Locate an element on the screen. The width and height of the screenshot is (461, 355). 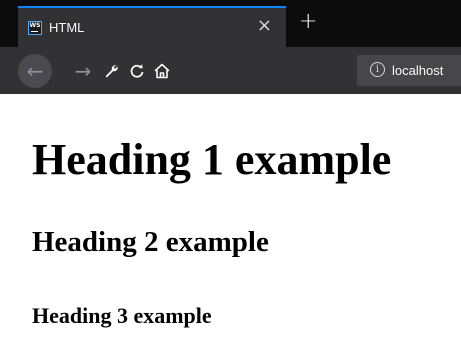
wrench-icon is located at coordinates (111, 71).